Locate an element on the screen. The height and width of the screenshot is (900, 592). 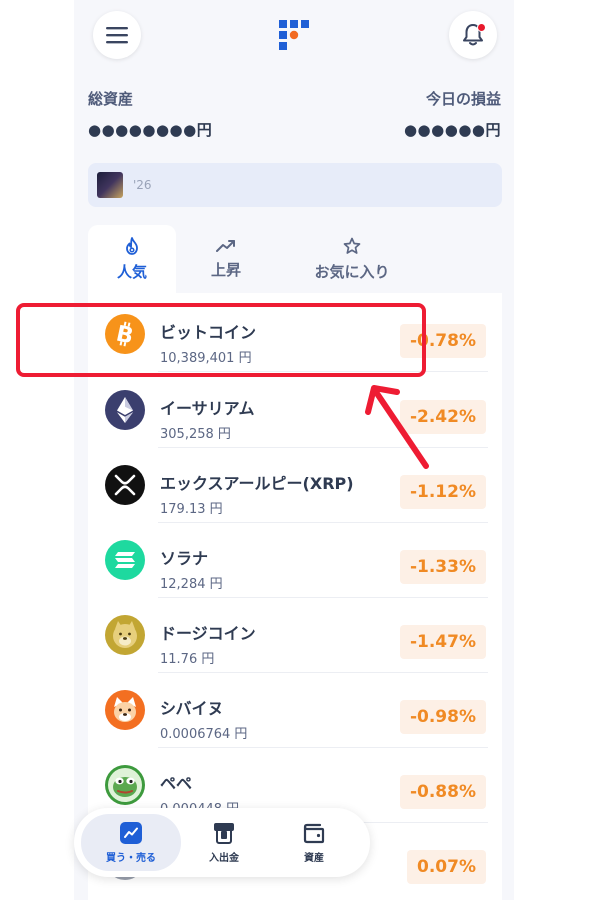
banner-text: '26 is located at coordinates (142, 185).